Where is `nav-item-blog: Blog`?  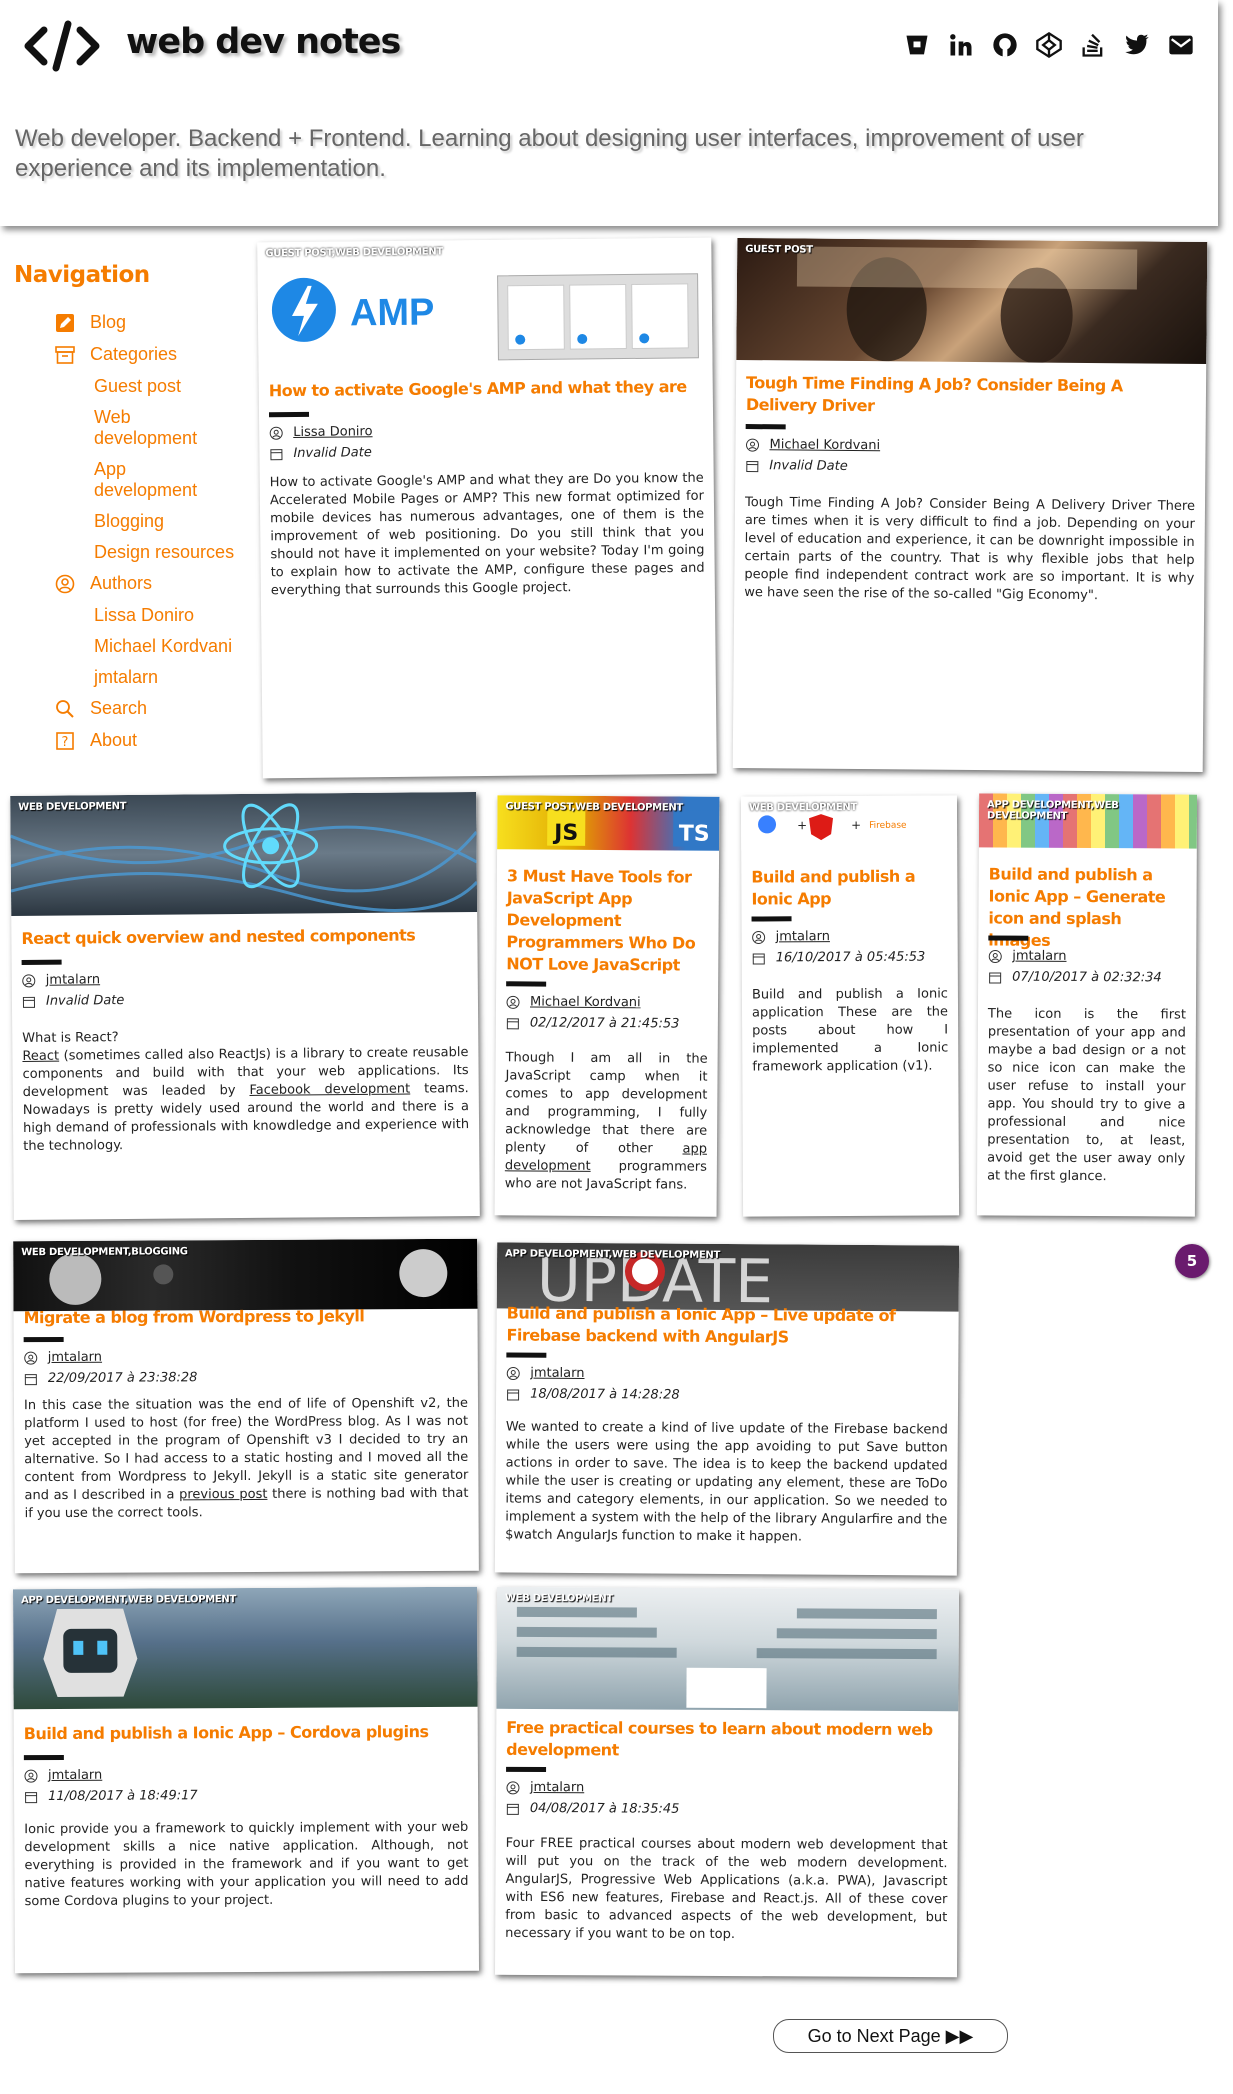
nav-item-blog: Blog is located at coordinates (134, 323).